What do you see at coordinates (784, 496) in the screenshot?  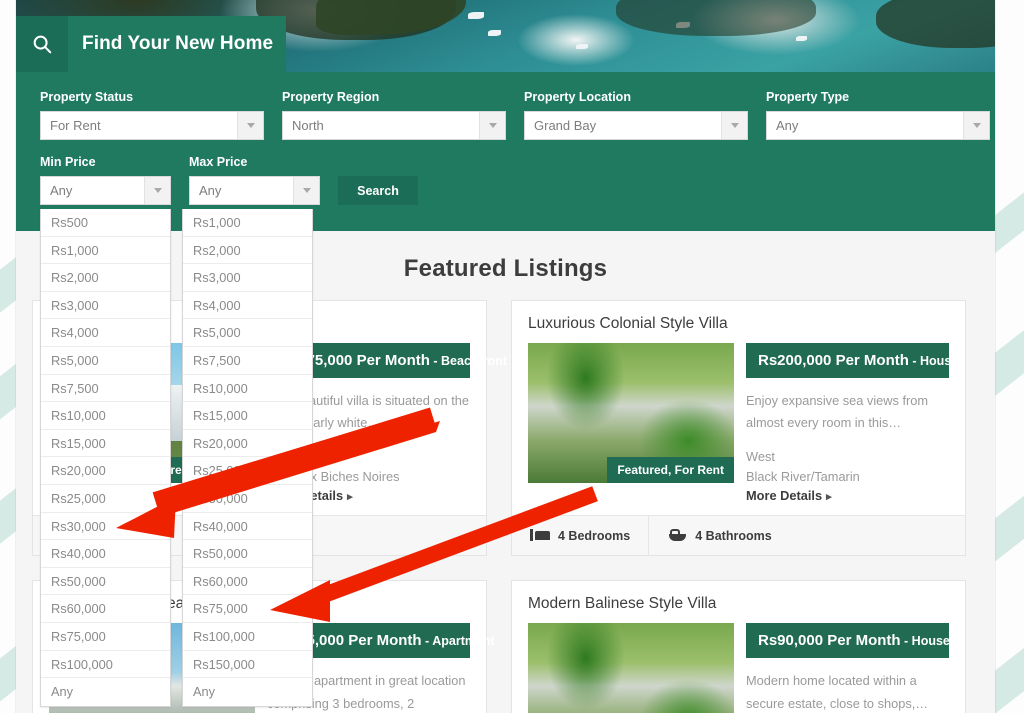 I see `more-details-label: More Details` at bounding box center [784, 496].